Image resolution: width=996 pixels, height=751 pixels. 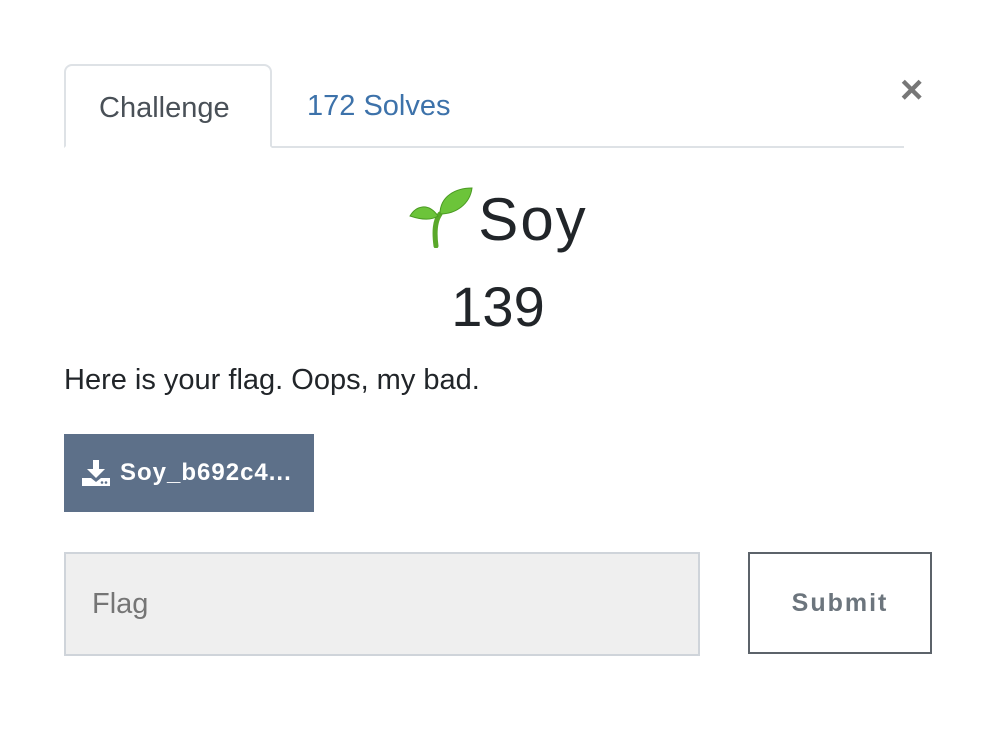 What do you see at coordinates (498, 306) in the screenshot?
I see `challenge-points: 139` at bounding box center [498, 306].